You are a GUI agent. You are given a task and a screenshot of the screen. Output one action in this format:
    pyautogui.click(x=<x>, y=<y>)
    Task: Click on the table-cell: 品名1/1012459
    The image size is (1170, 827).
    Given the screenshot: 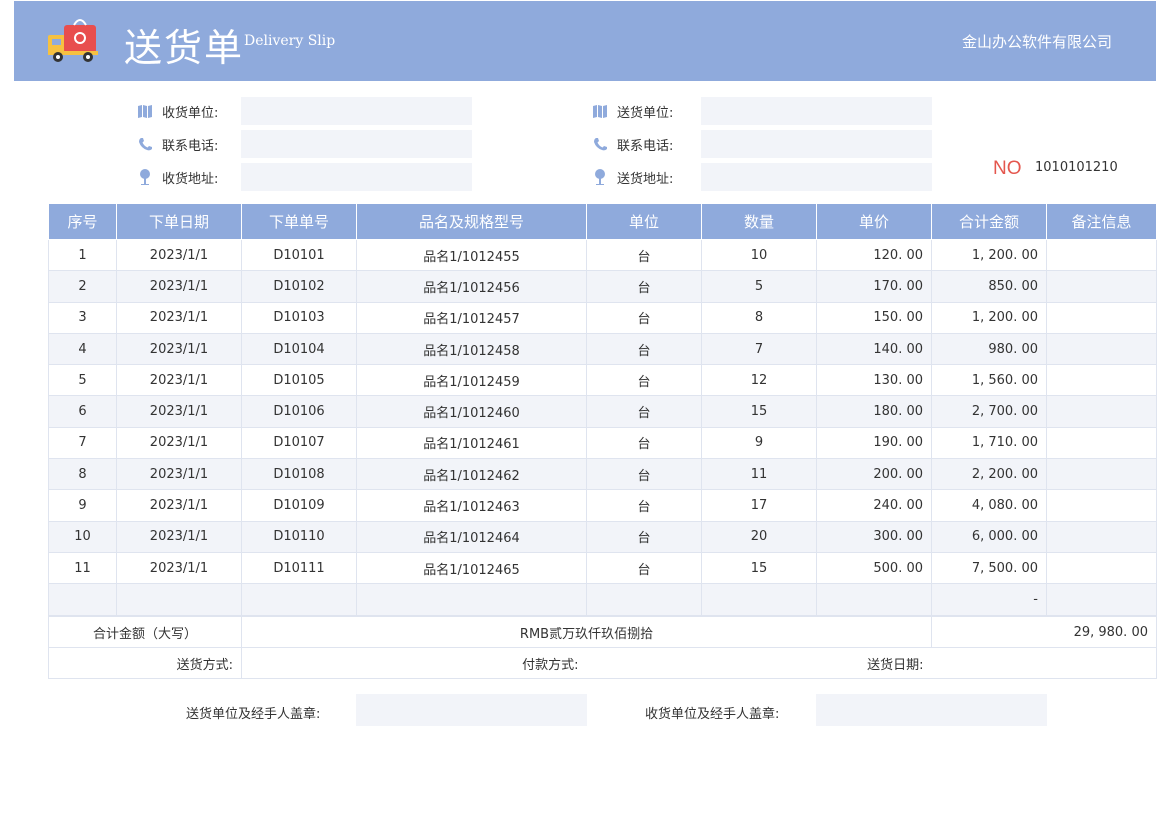 What is the action you would take?
    pyautogui.click(x=471, y=380)
    